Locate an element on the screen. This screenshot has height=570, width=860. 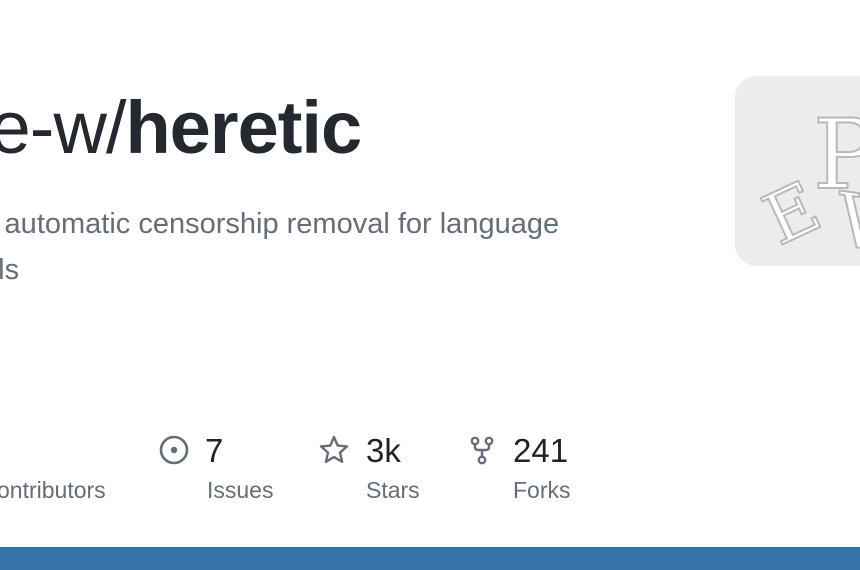
owner-avatar: P E V is located at coordinates (797, 171).